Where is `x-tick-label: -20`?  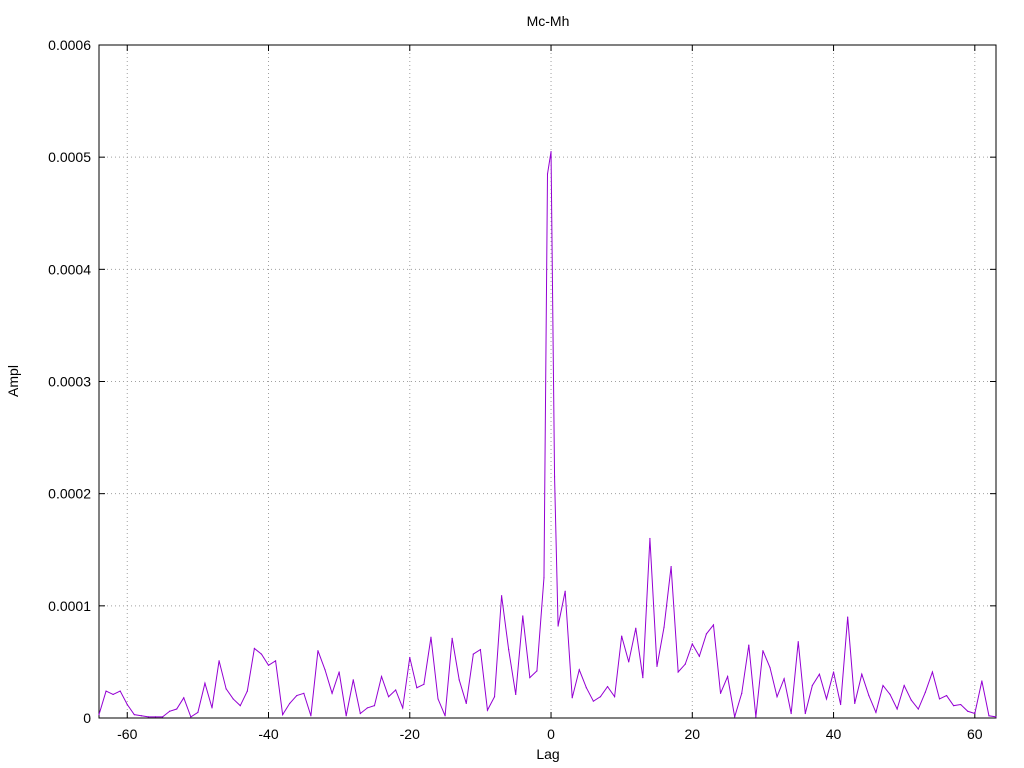 x-tick-label: -20 is located at coordinates (410, 734).